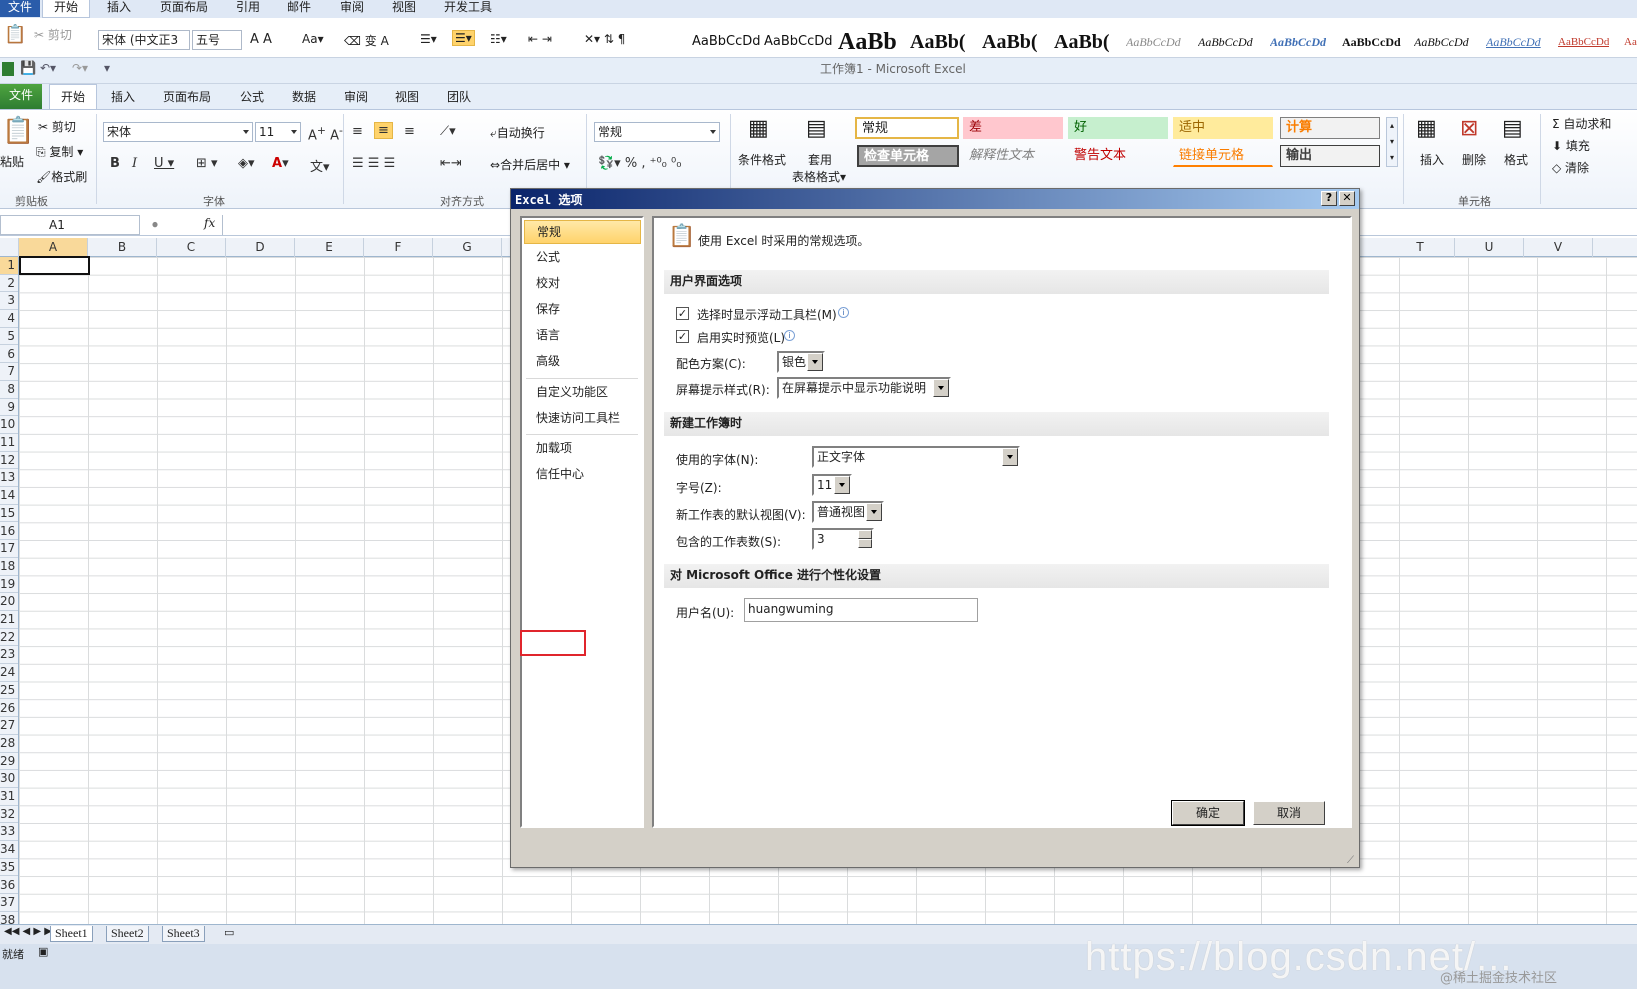 This screenshot has height=989, width=1637. I want to click on default-size-select: 11, so click(832, 485).